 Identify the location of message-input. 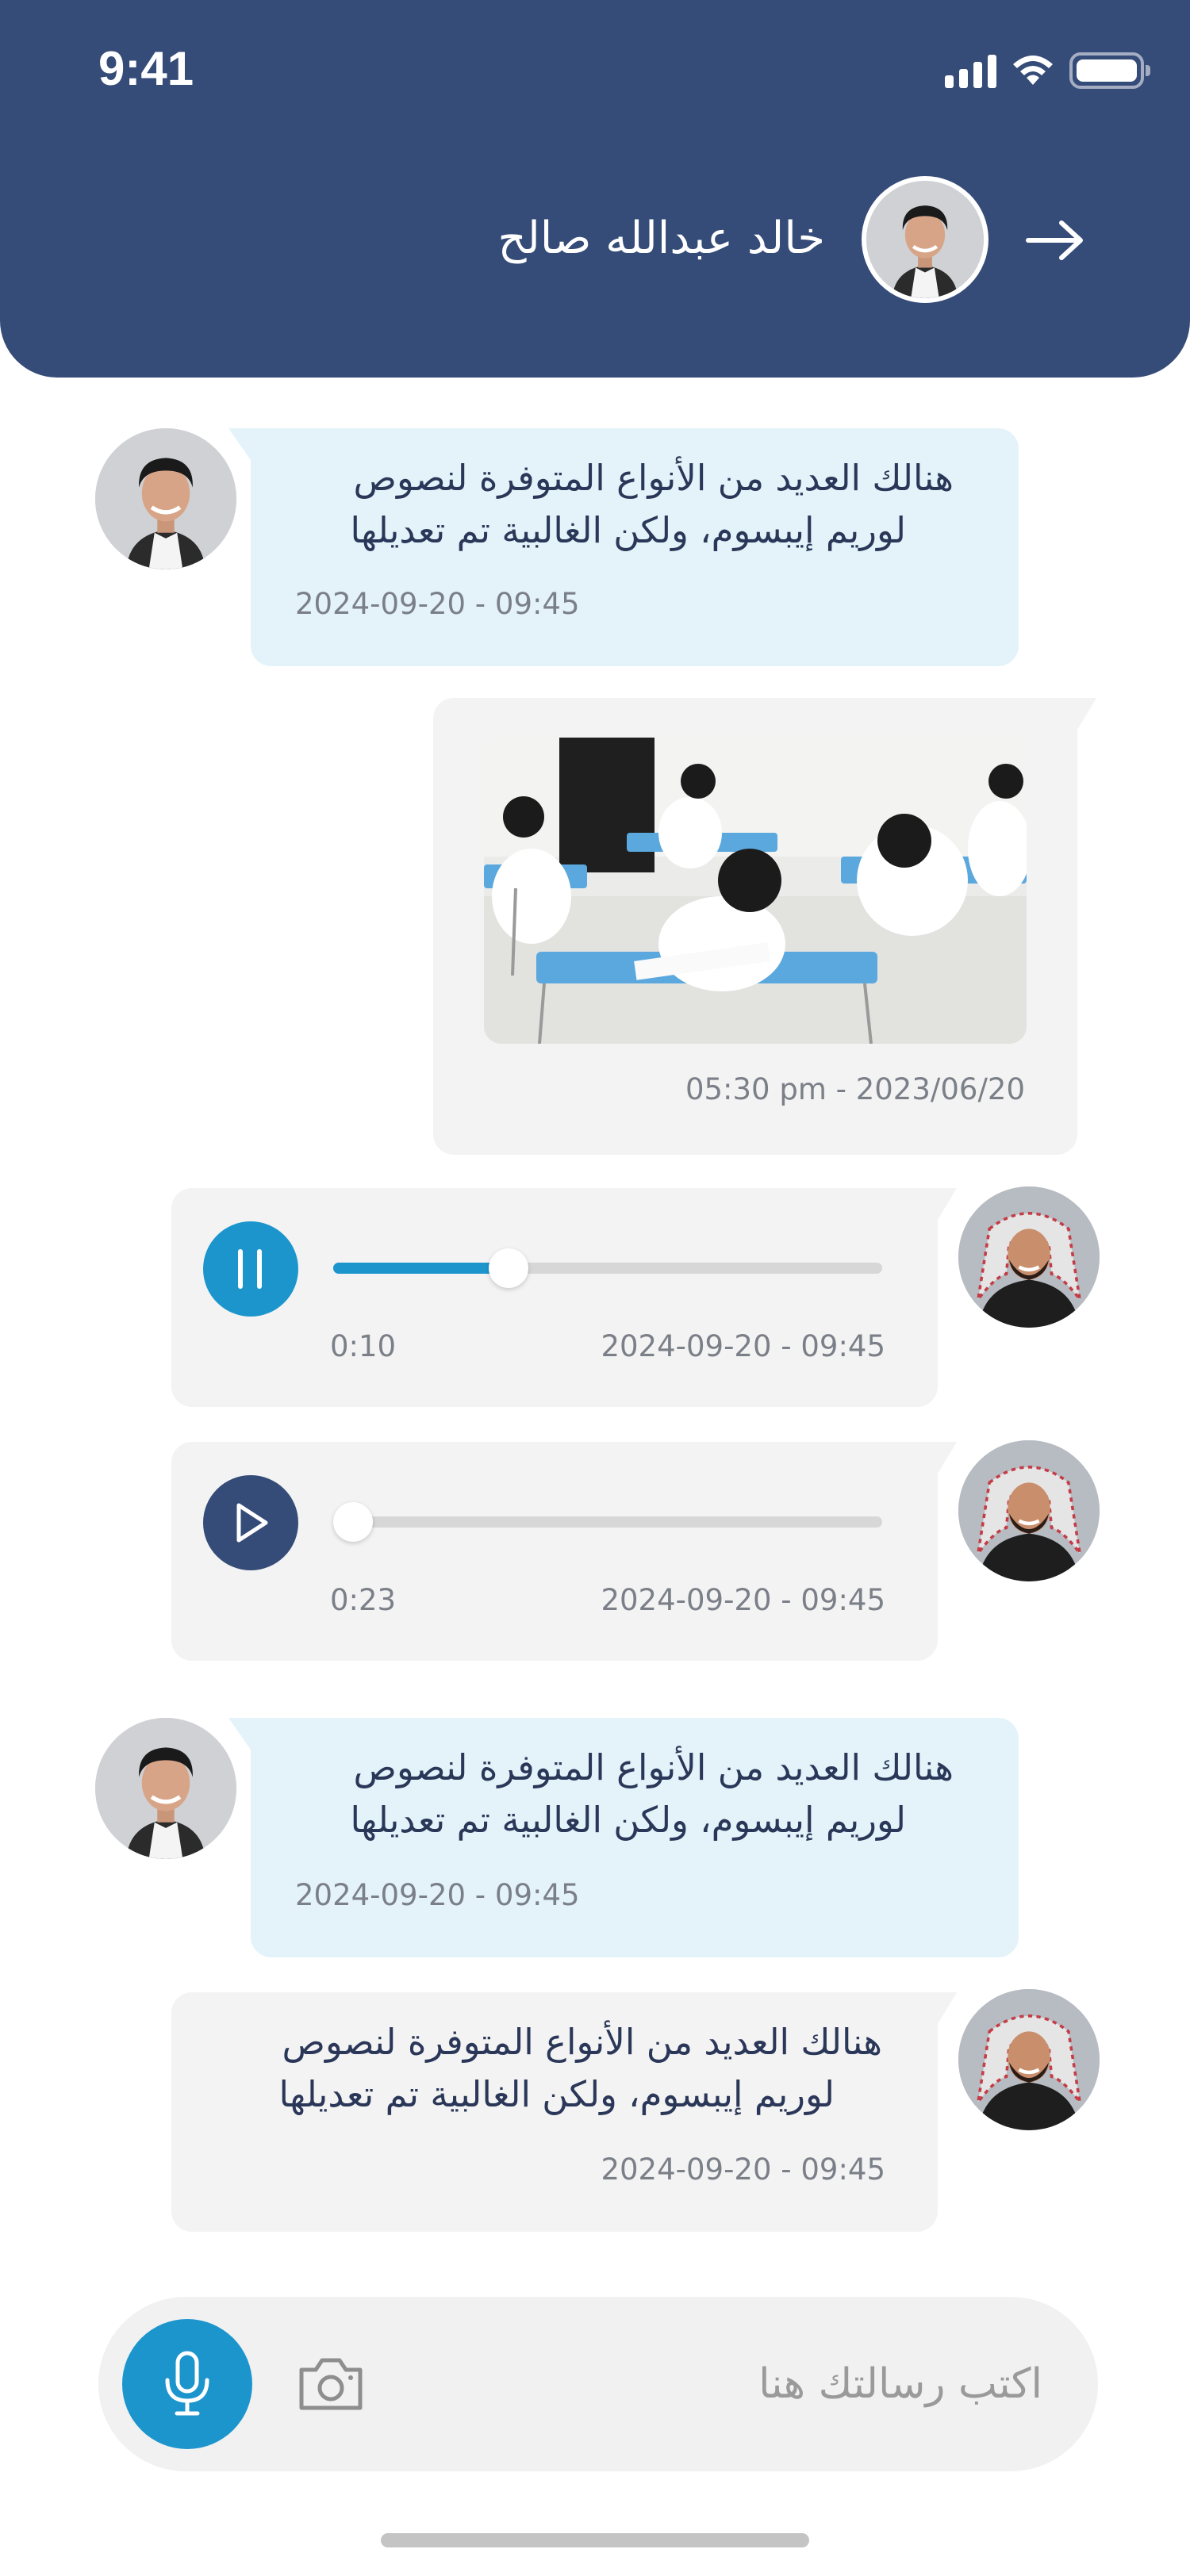
(756, 2384).